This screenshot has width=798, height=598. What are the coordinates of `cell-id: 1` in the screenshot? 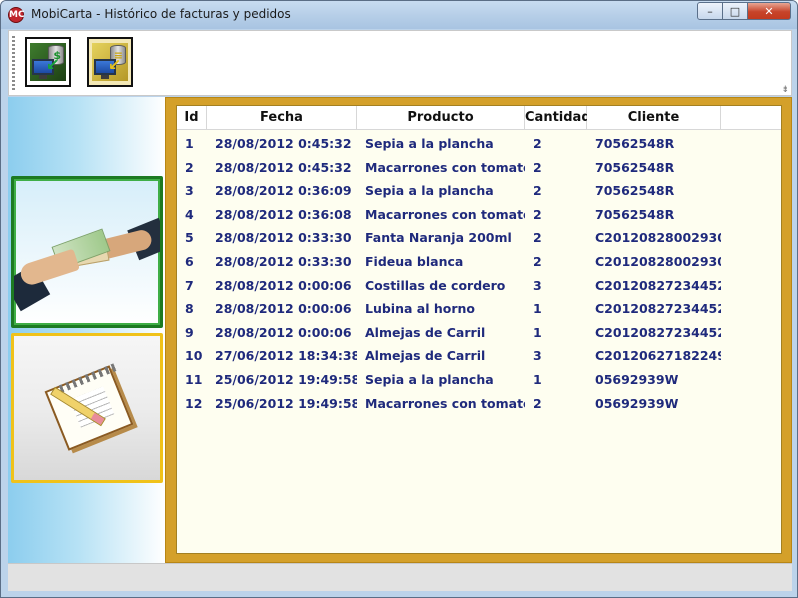 It's located at (189, 143).